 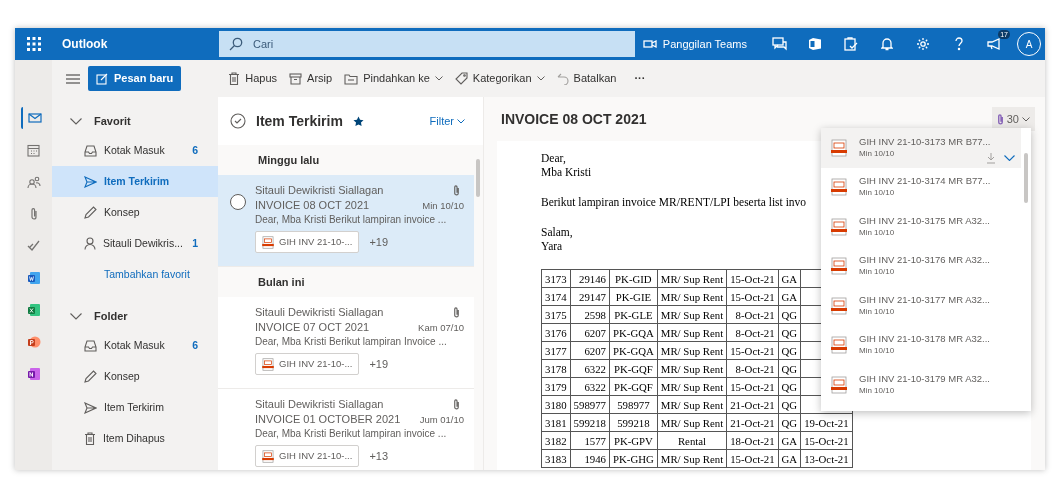 I want to click on table-cell: PK-GHG, so click(x=633, y=458).